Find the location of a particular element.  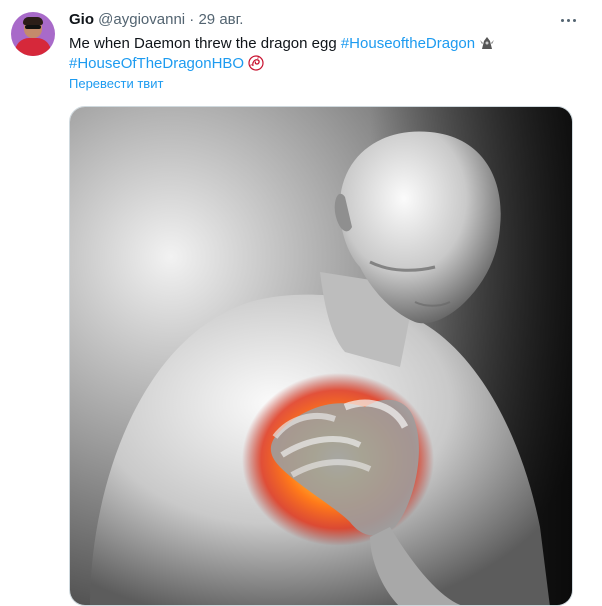

author-avatar is located at coordinates (33, 34).